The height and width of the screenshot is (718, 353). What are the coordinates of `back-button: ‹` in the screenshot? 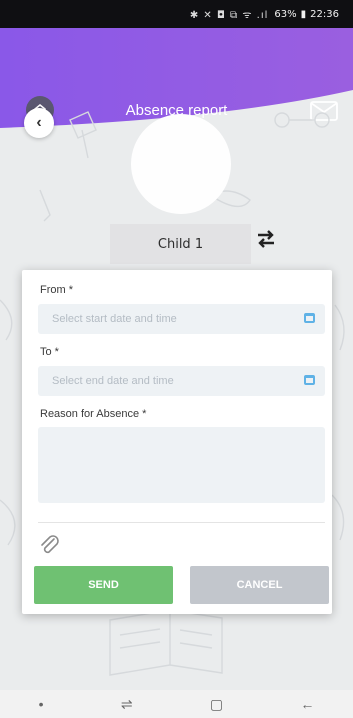 It's located at (39, 123).